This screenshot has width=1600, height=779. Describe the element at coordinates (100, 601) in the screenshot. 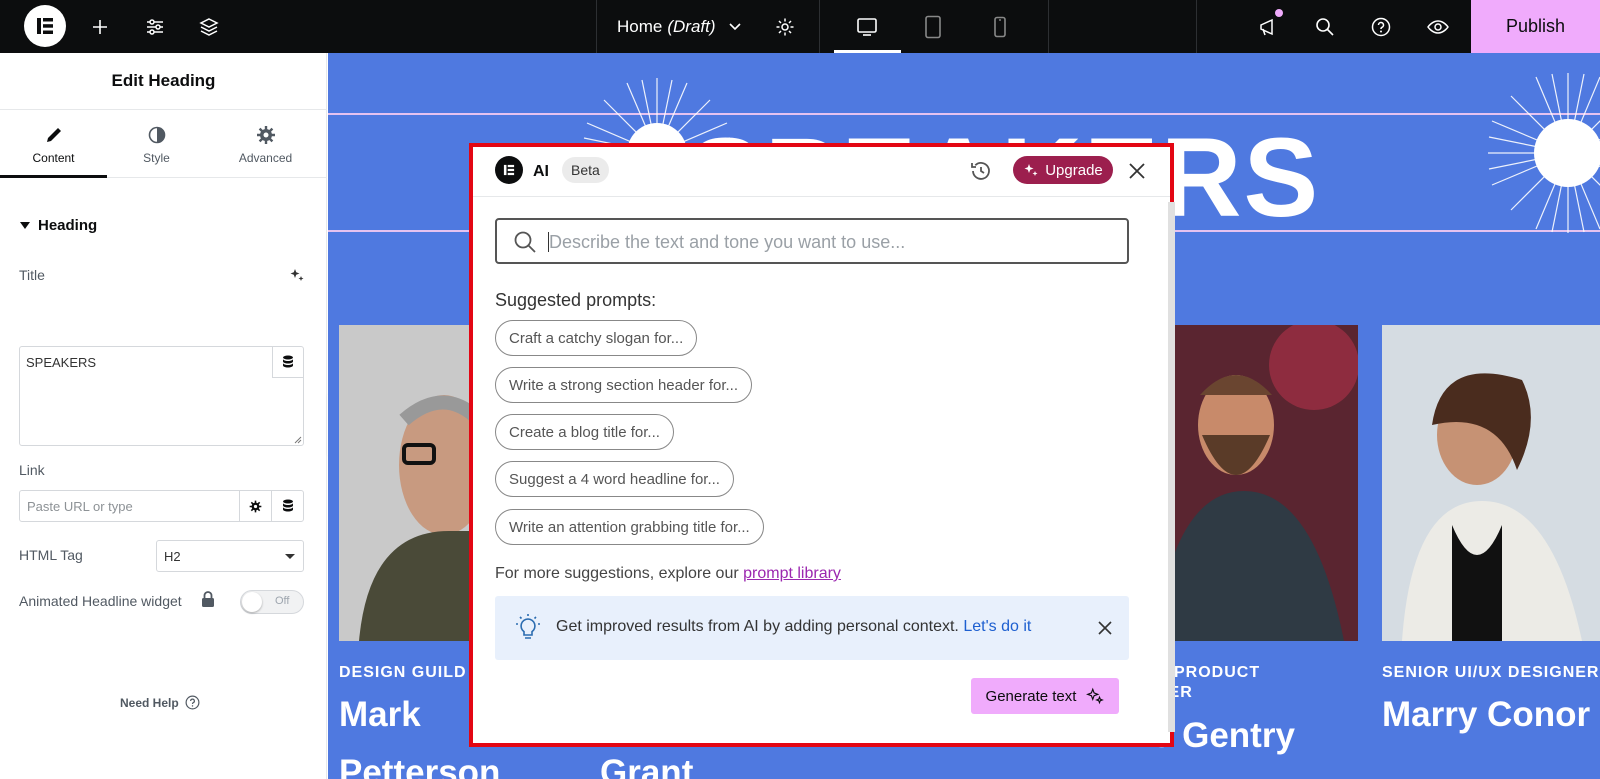

I see `animated-headline-label: Animated Headline widget` at that location.